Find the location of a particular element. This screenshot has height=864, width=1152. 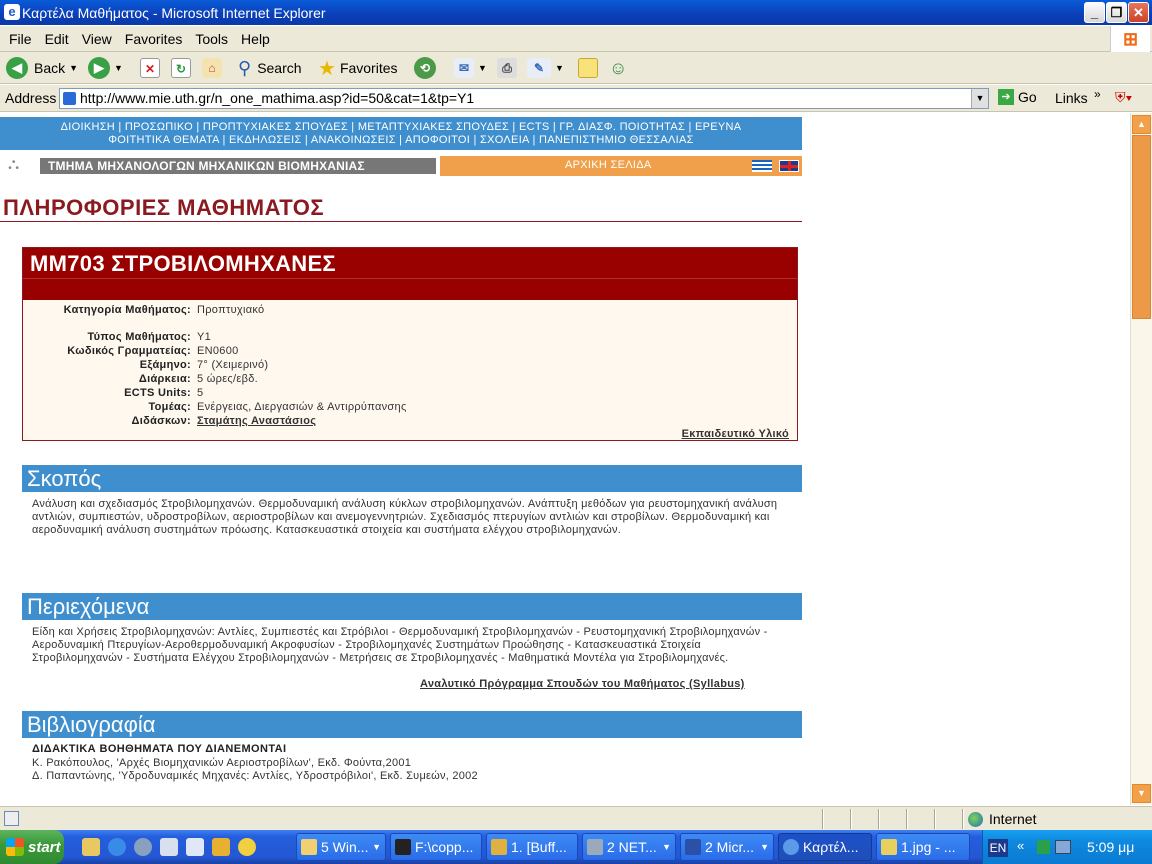

menu-help: Help is located at coordinates (255, 39).